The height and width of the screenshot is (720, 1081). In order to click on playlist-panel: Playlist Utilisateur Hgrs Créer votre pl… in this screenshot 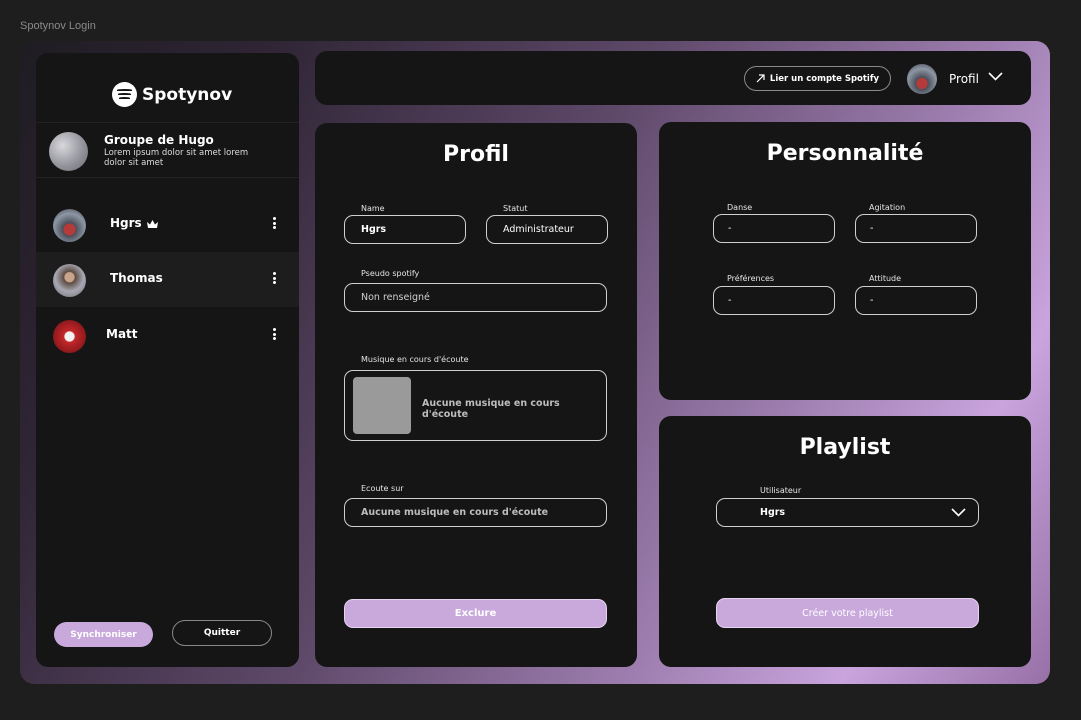, I will do `click(845, 541)`.